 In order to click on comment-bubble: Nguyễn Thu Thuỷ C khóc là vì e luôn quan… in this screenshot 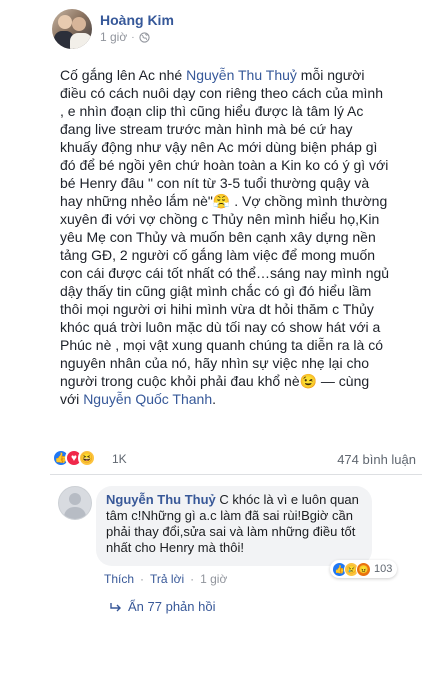, I will do `click(234, 526)`.